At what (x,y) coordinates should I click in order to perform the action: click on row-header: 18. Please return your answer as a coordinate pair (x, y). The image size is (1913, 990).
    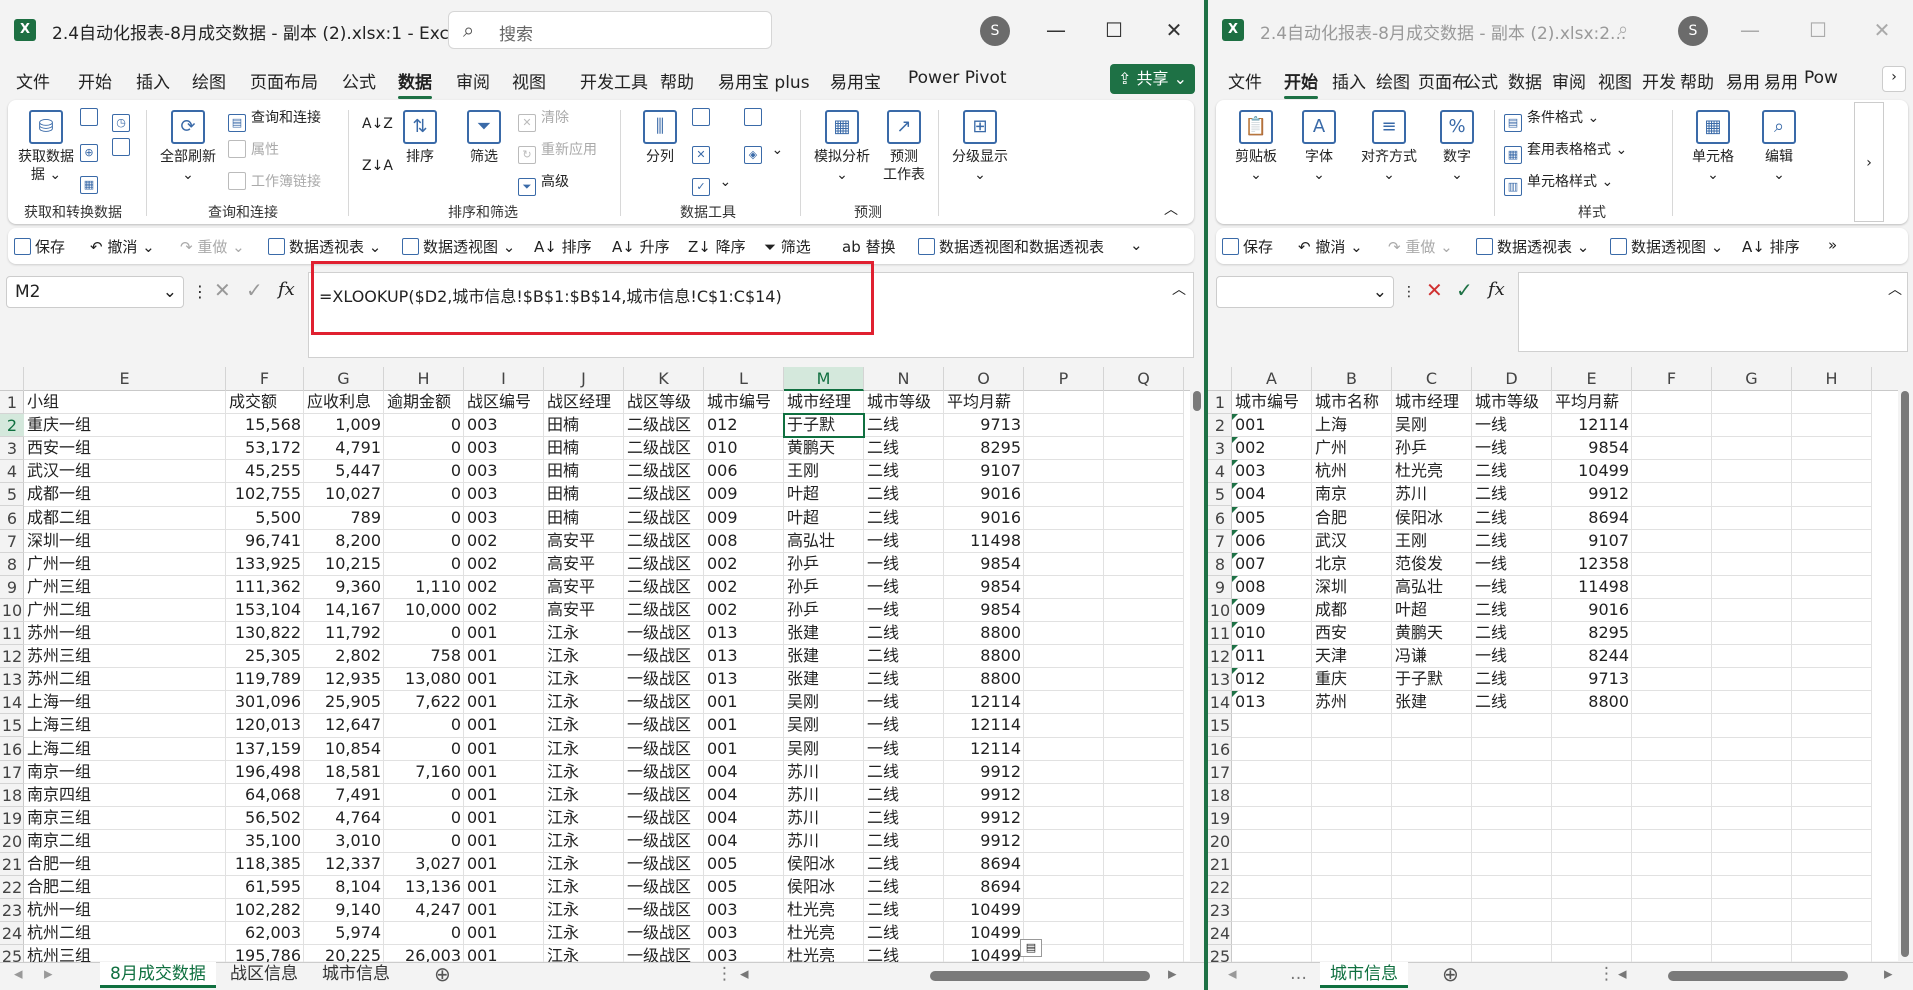
    Looking at the image, I should click on (1220, 795).